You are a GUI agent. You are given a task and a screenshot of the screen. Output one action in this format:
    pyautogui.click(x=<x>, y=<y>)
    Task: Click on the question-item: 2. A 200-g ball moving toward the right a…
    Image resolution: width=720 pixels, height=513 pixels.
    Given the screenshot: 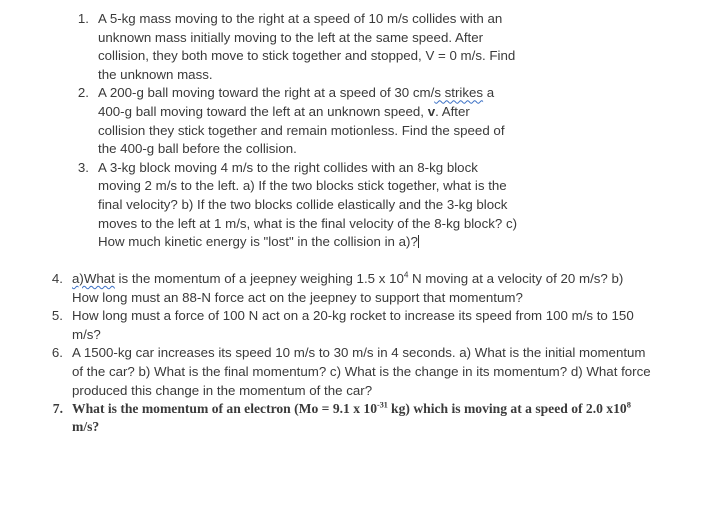 What is the action you would take?
    pyautogui.click(x=294, y=121)
    